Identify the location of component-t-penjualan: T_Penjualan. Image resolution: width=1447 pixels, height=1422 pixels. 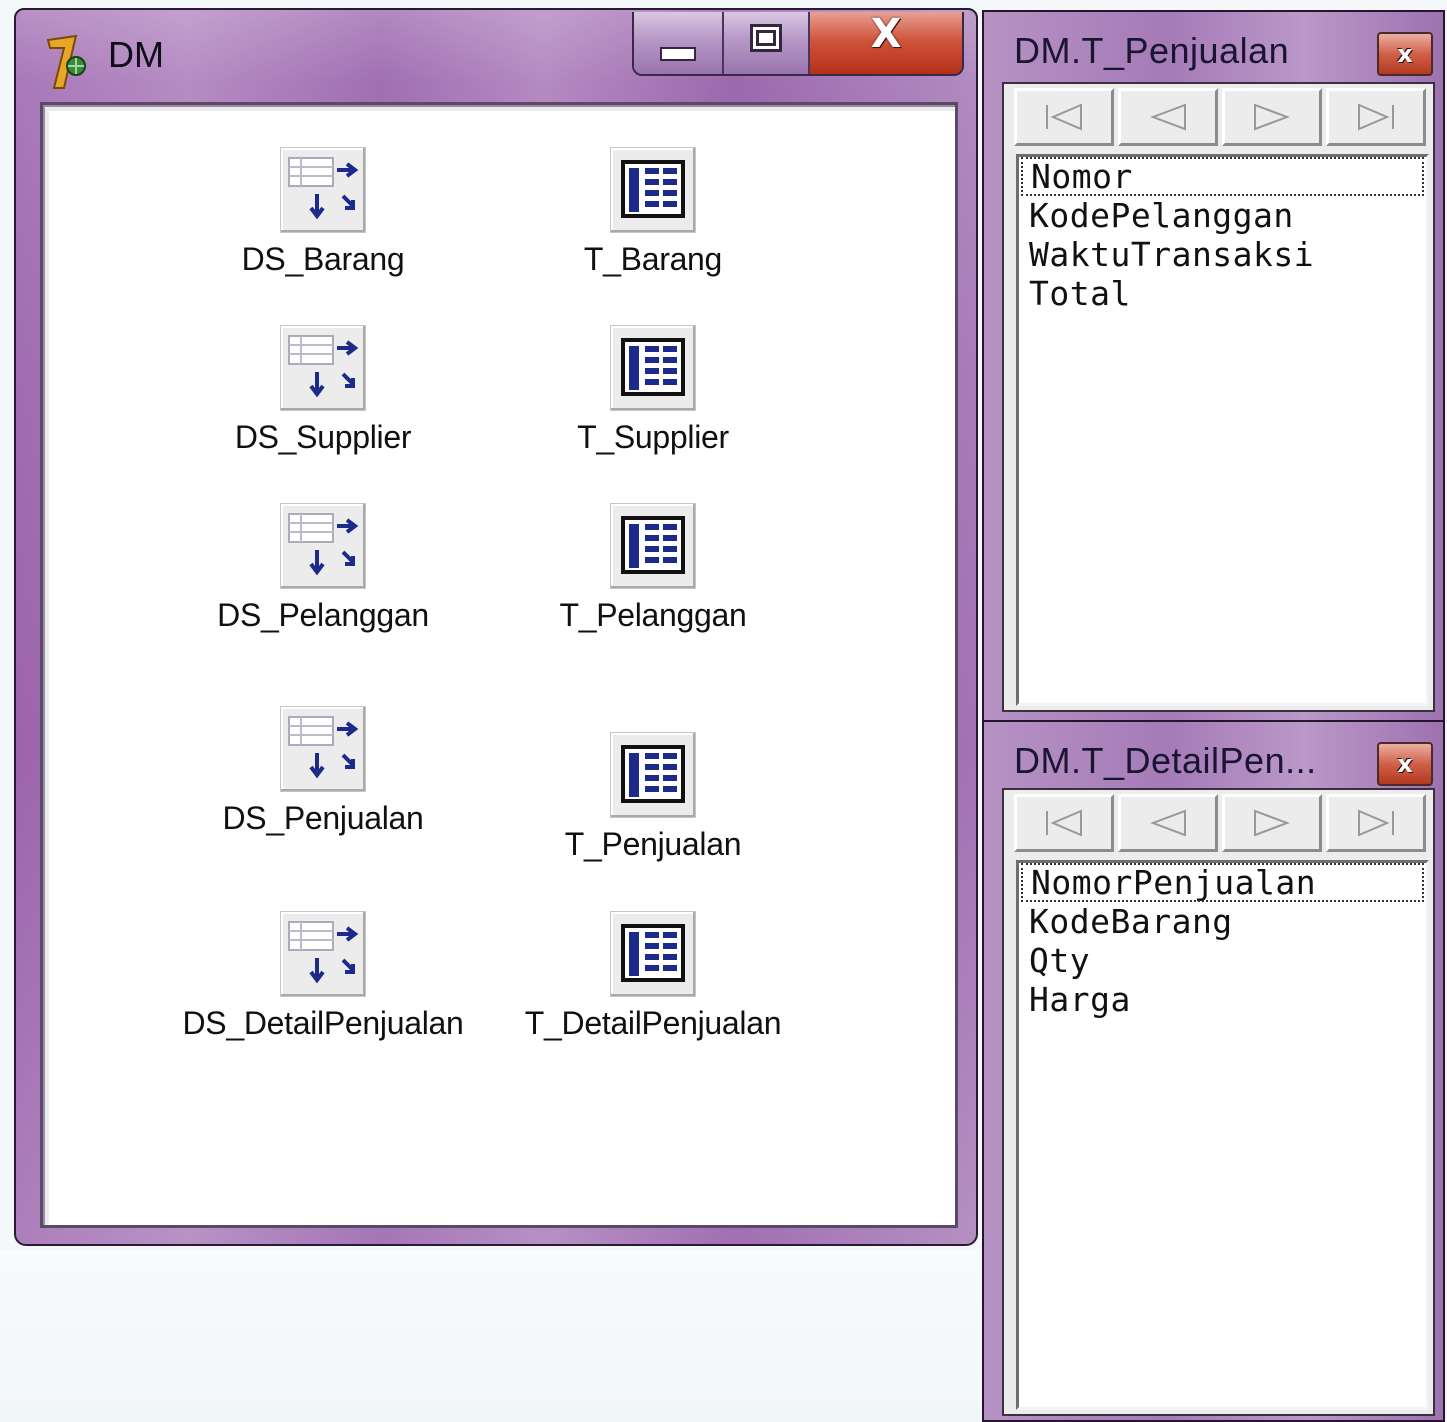
(653, 797).